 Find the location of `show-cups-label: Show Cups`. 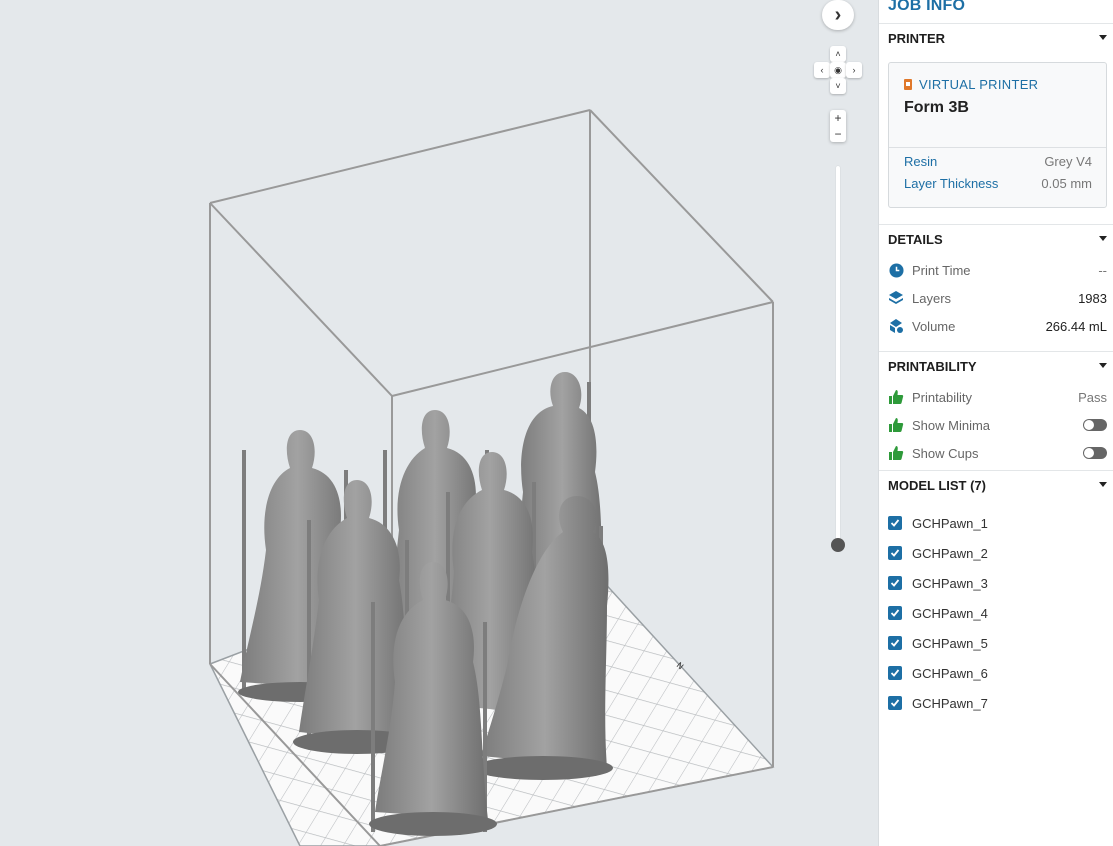

show-cups-label: Show Cups is located at coordinates (945, 453).